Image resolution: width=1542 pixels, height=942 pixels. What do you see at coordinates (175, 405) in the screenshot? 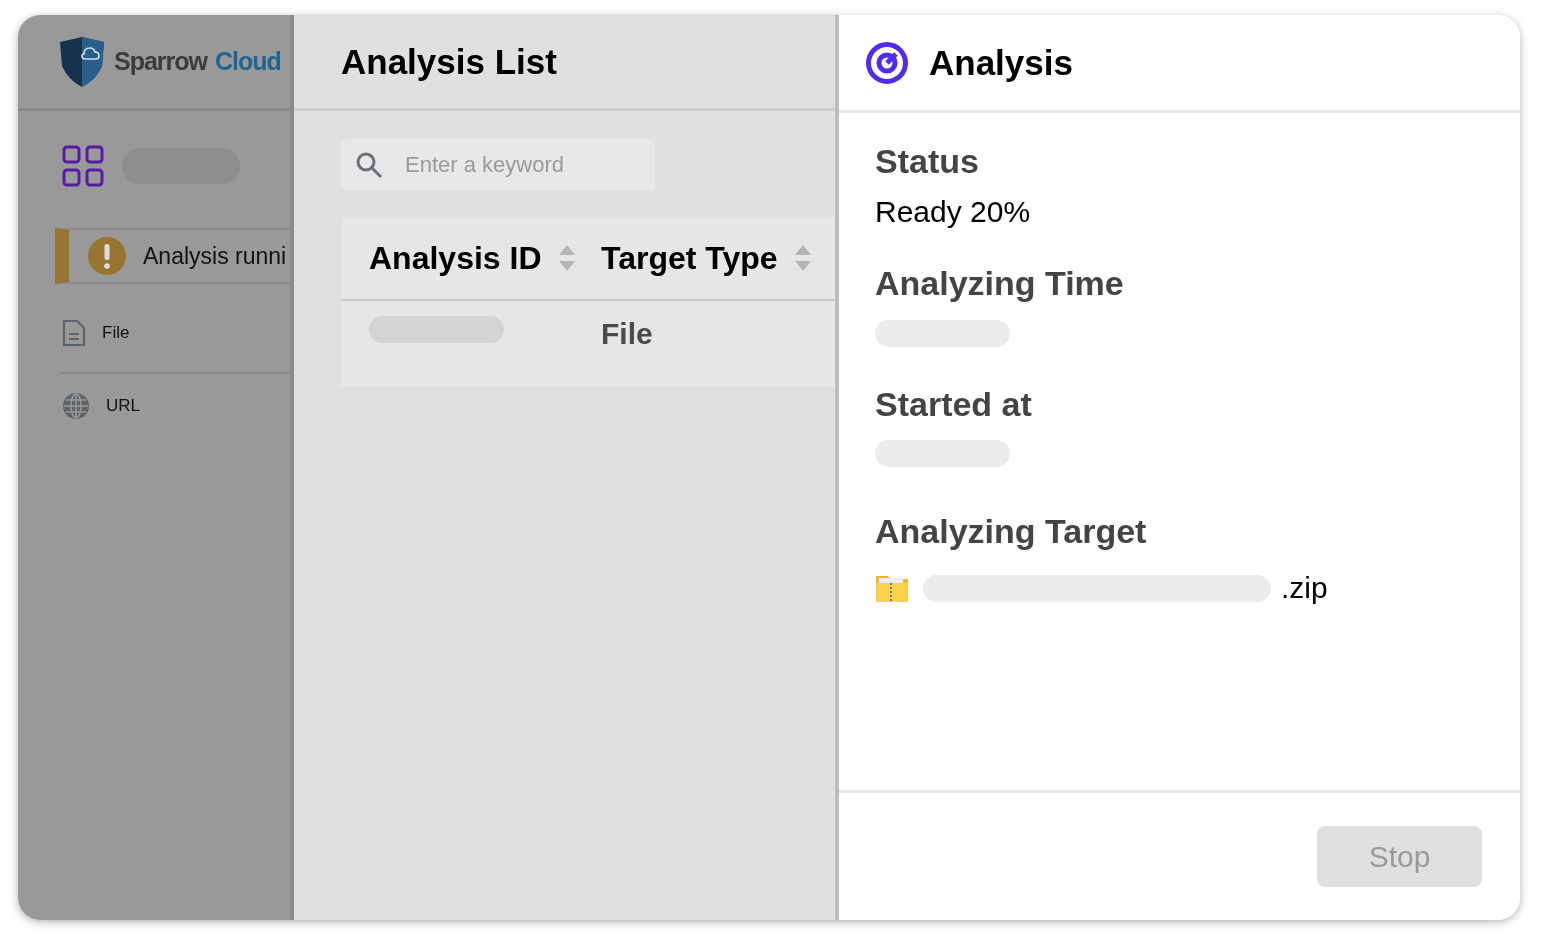
I see `nav-item: URL` at bounding box center [175, 405].